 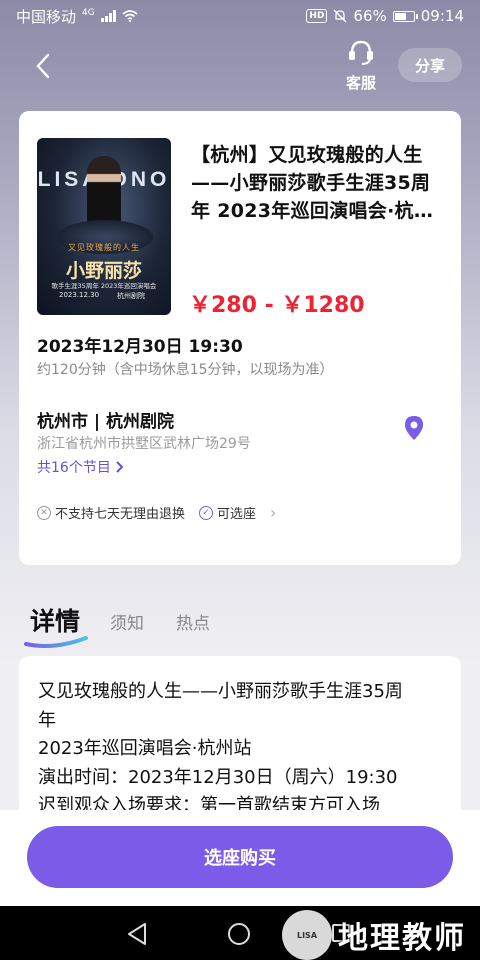 I want to click on policy-label: 可选座, so click(x=237, y=514).